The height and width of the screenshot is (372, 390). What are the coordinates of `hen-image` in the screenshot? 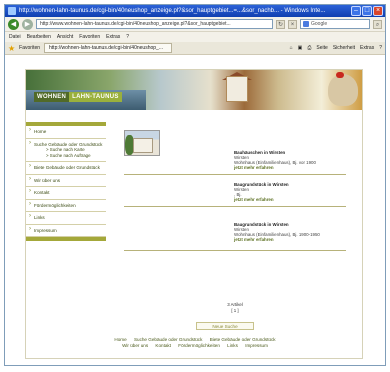 It's located at (343, 90).